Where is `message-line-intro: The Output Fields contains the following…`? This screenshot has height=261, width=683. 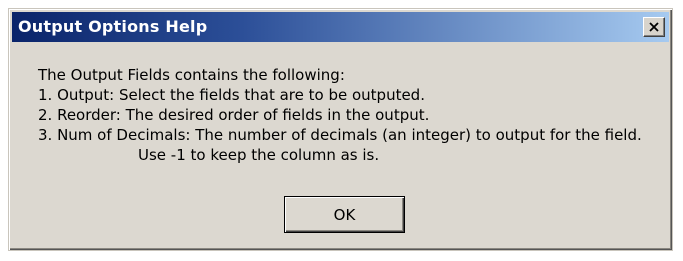 message-line-intro: The Output Fields contains the following… is located at coordinates (191, 75).